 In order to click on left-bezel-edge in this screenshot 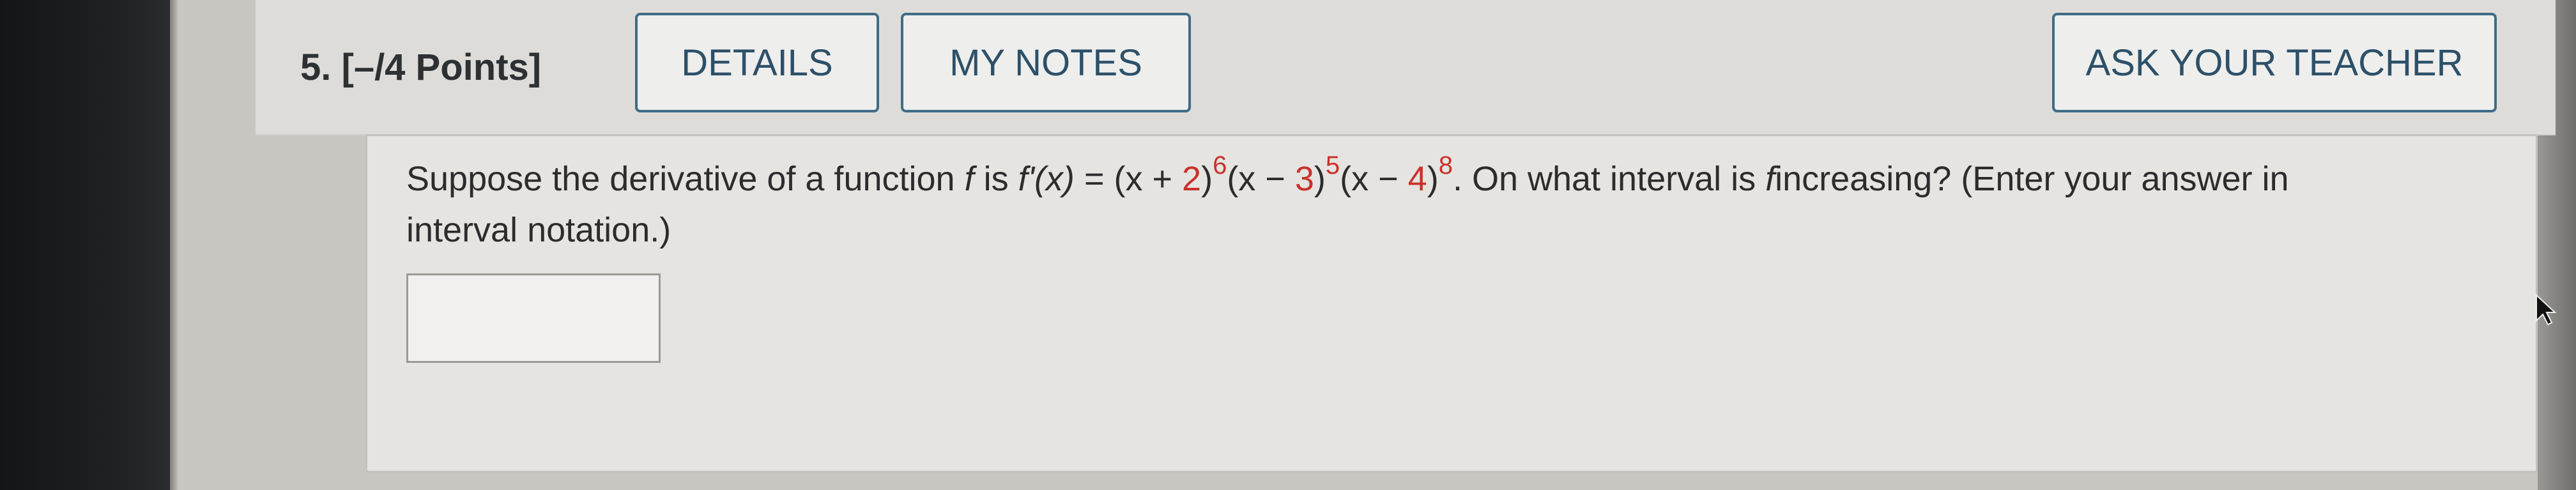, I will do `click(174, 245)`.